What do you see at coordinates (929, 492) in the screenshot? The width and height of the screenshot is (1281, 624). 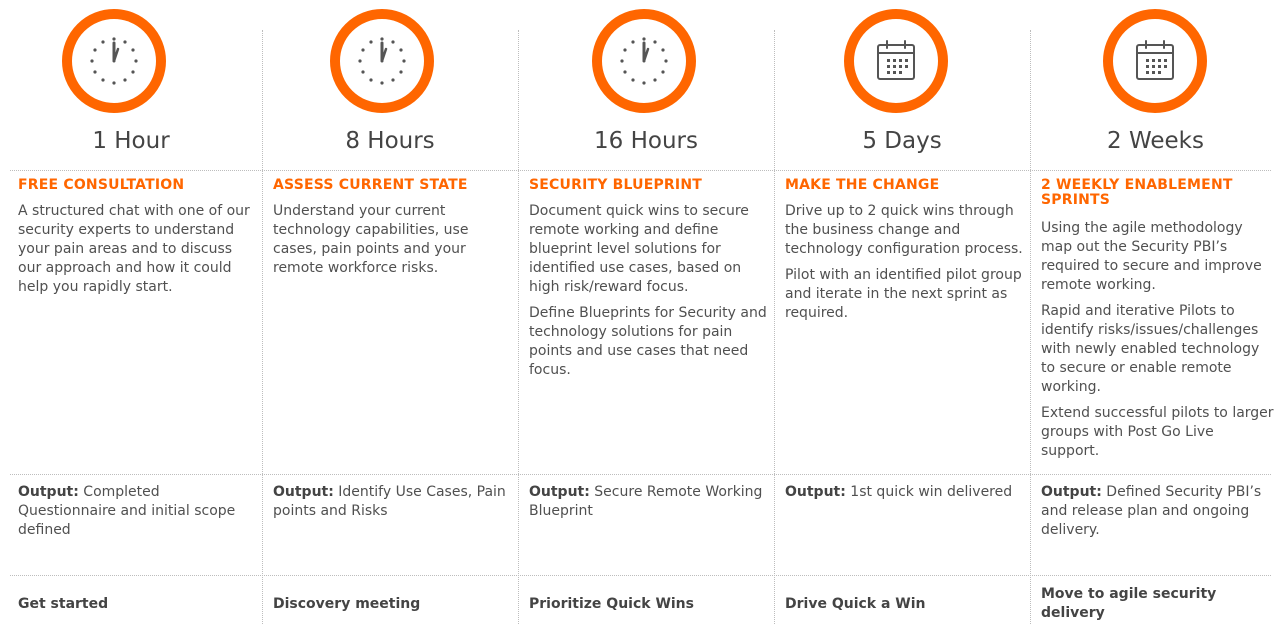 I see `output-text: 1st quick win delivered` at bounding box center [929, 492].